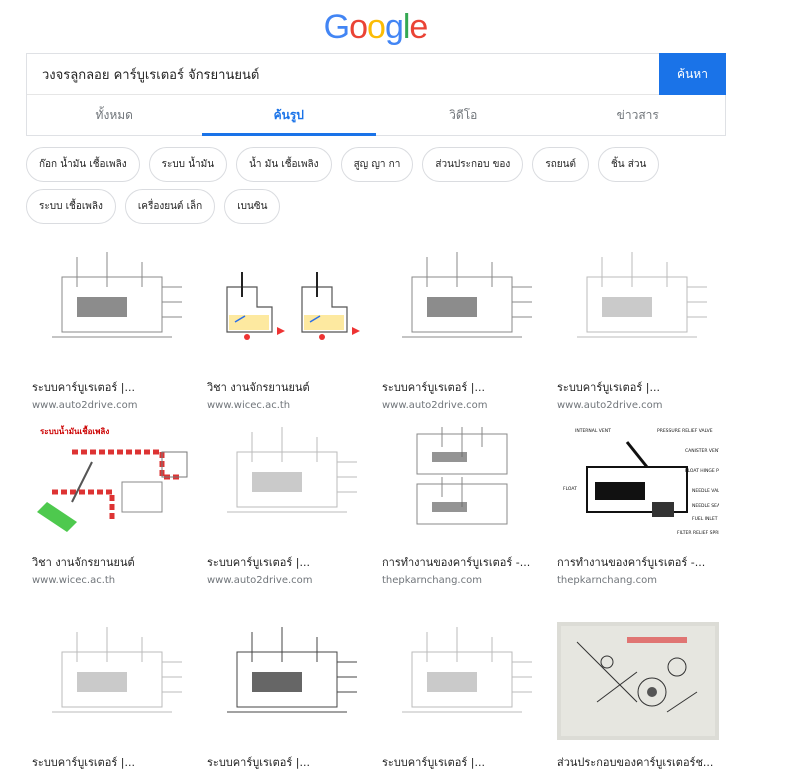 The height and width of the screenshot is (771, 791). What do you see at coordinates (188, 164) in the screenshot?
I see `related-chip: ระบบ น้ำมัน` at bounding box center [188, 164].